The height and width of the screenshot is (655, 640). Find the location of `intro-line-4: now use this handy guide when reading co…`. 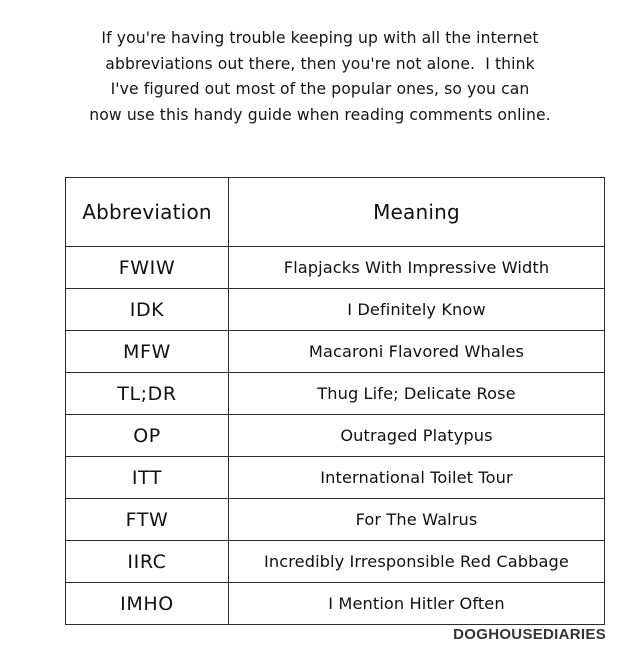

intro-line-4: now use this handy guide when reading co… is located at coordinates (320, 114).